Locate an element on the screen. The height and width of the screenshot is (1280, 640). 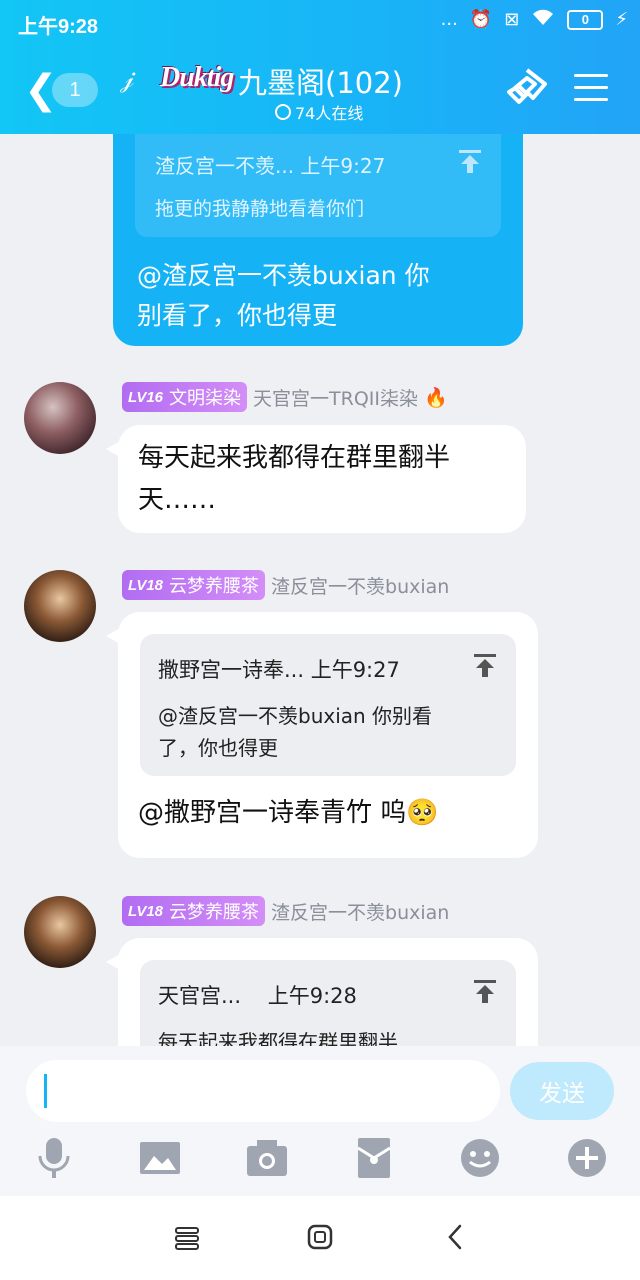
status-bar: 上午9:28 ... ⏰ ⊠ 0 ⚡ is located at coordinates (320, 22).